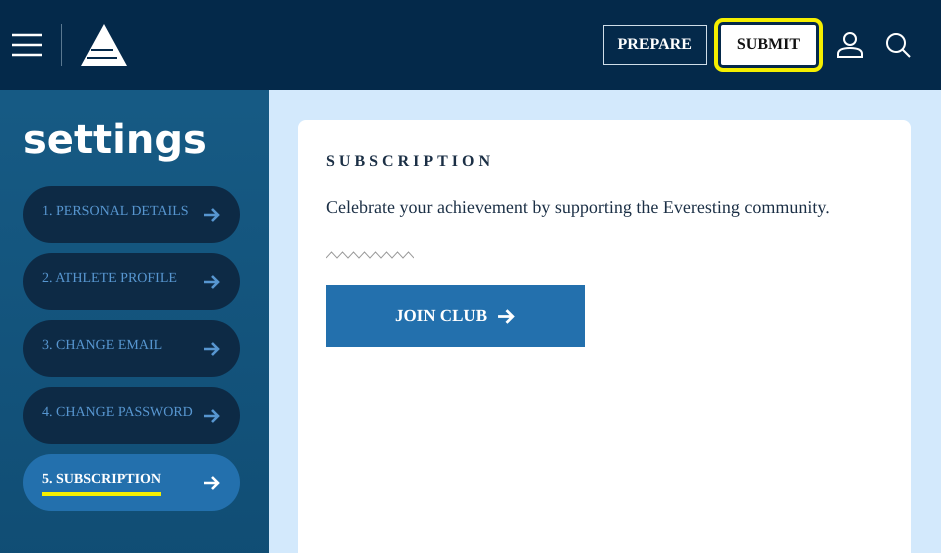  I want to click on prepare-button: PREPARE, so click(654, 45).